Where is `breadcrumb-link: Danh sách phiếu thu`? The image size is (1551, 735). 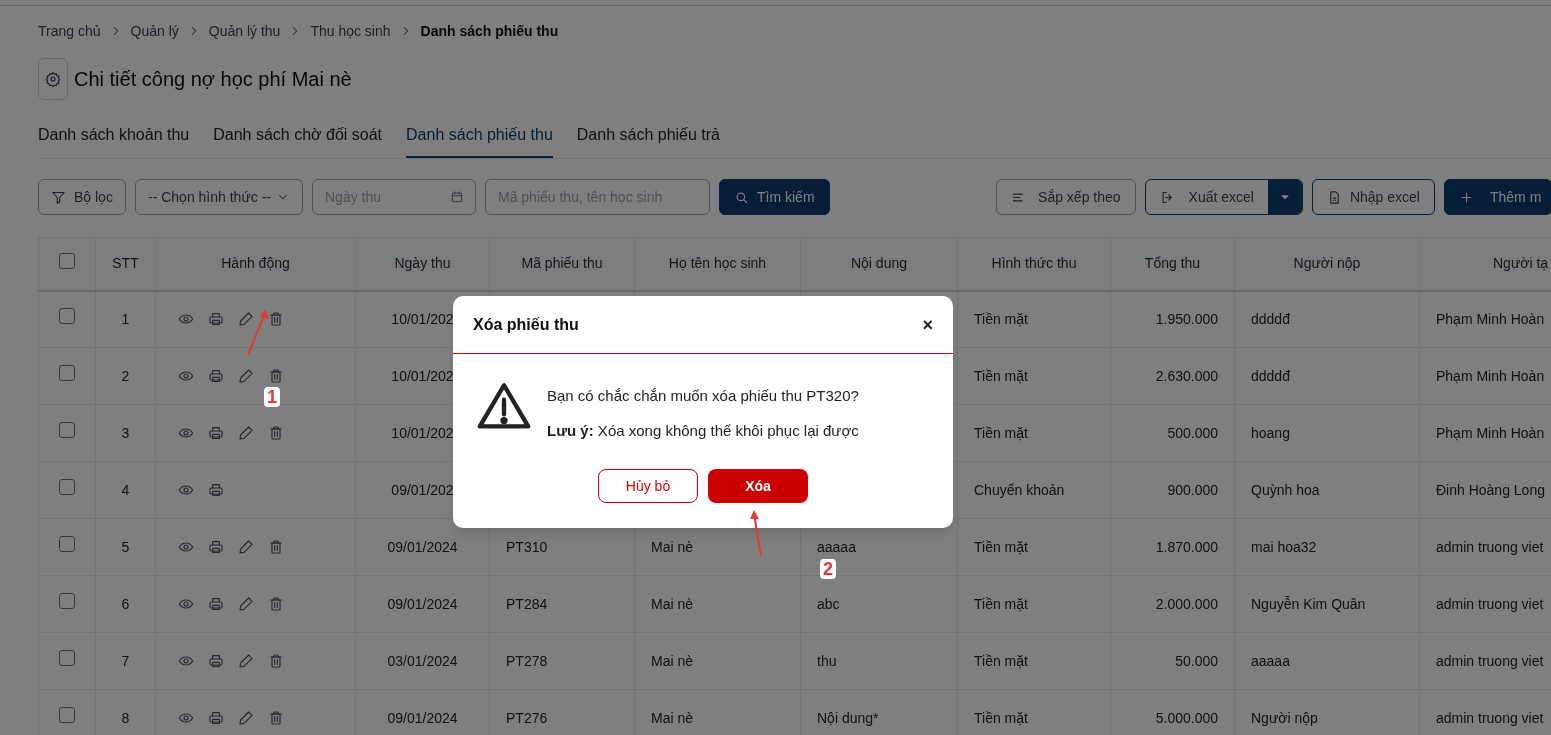
breadcrumb-link: Danh sách phiếu thu is located at coordinates (489, 31).